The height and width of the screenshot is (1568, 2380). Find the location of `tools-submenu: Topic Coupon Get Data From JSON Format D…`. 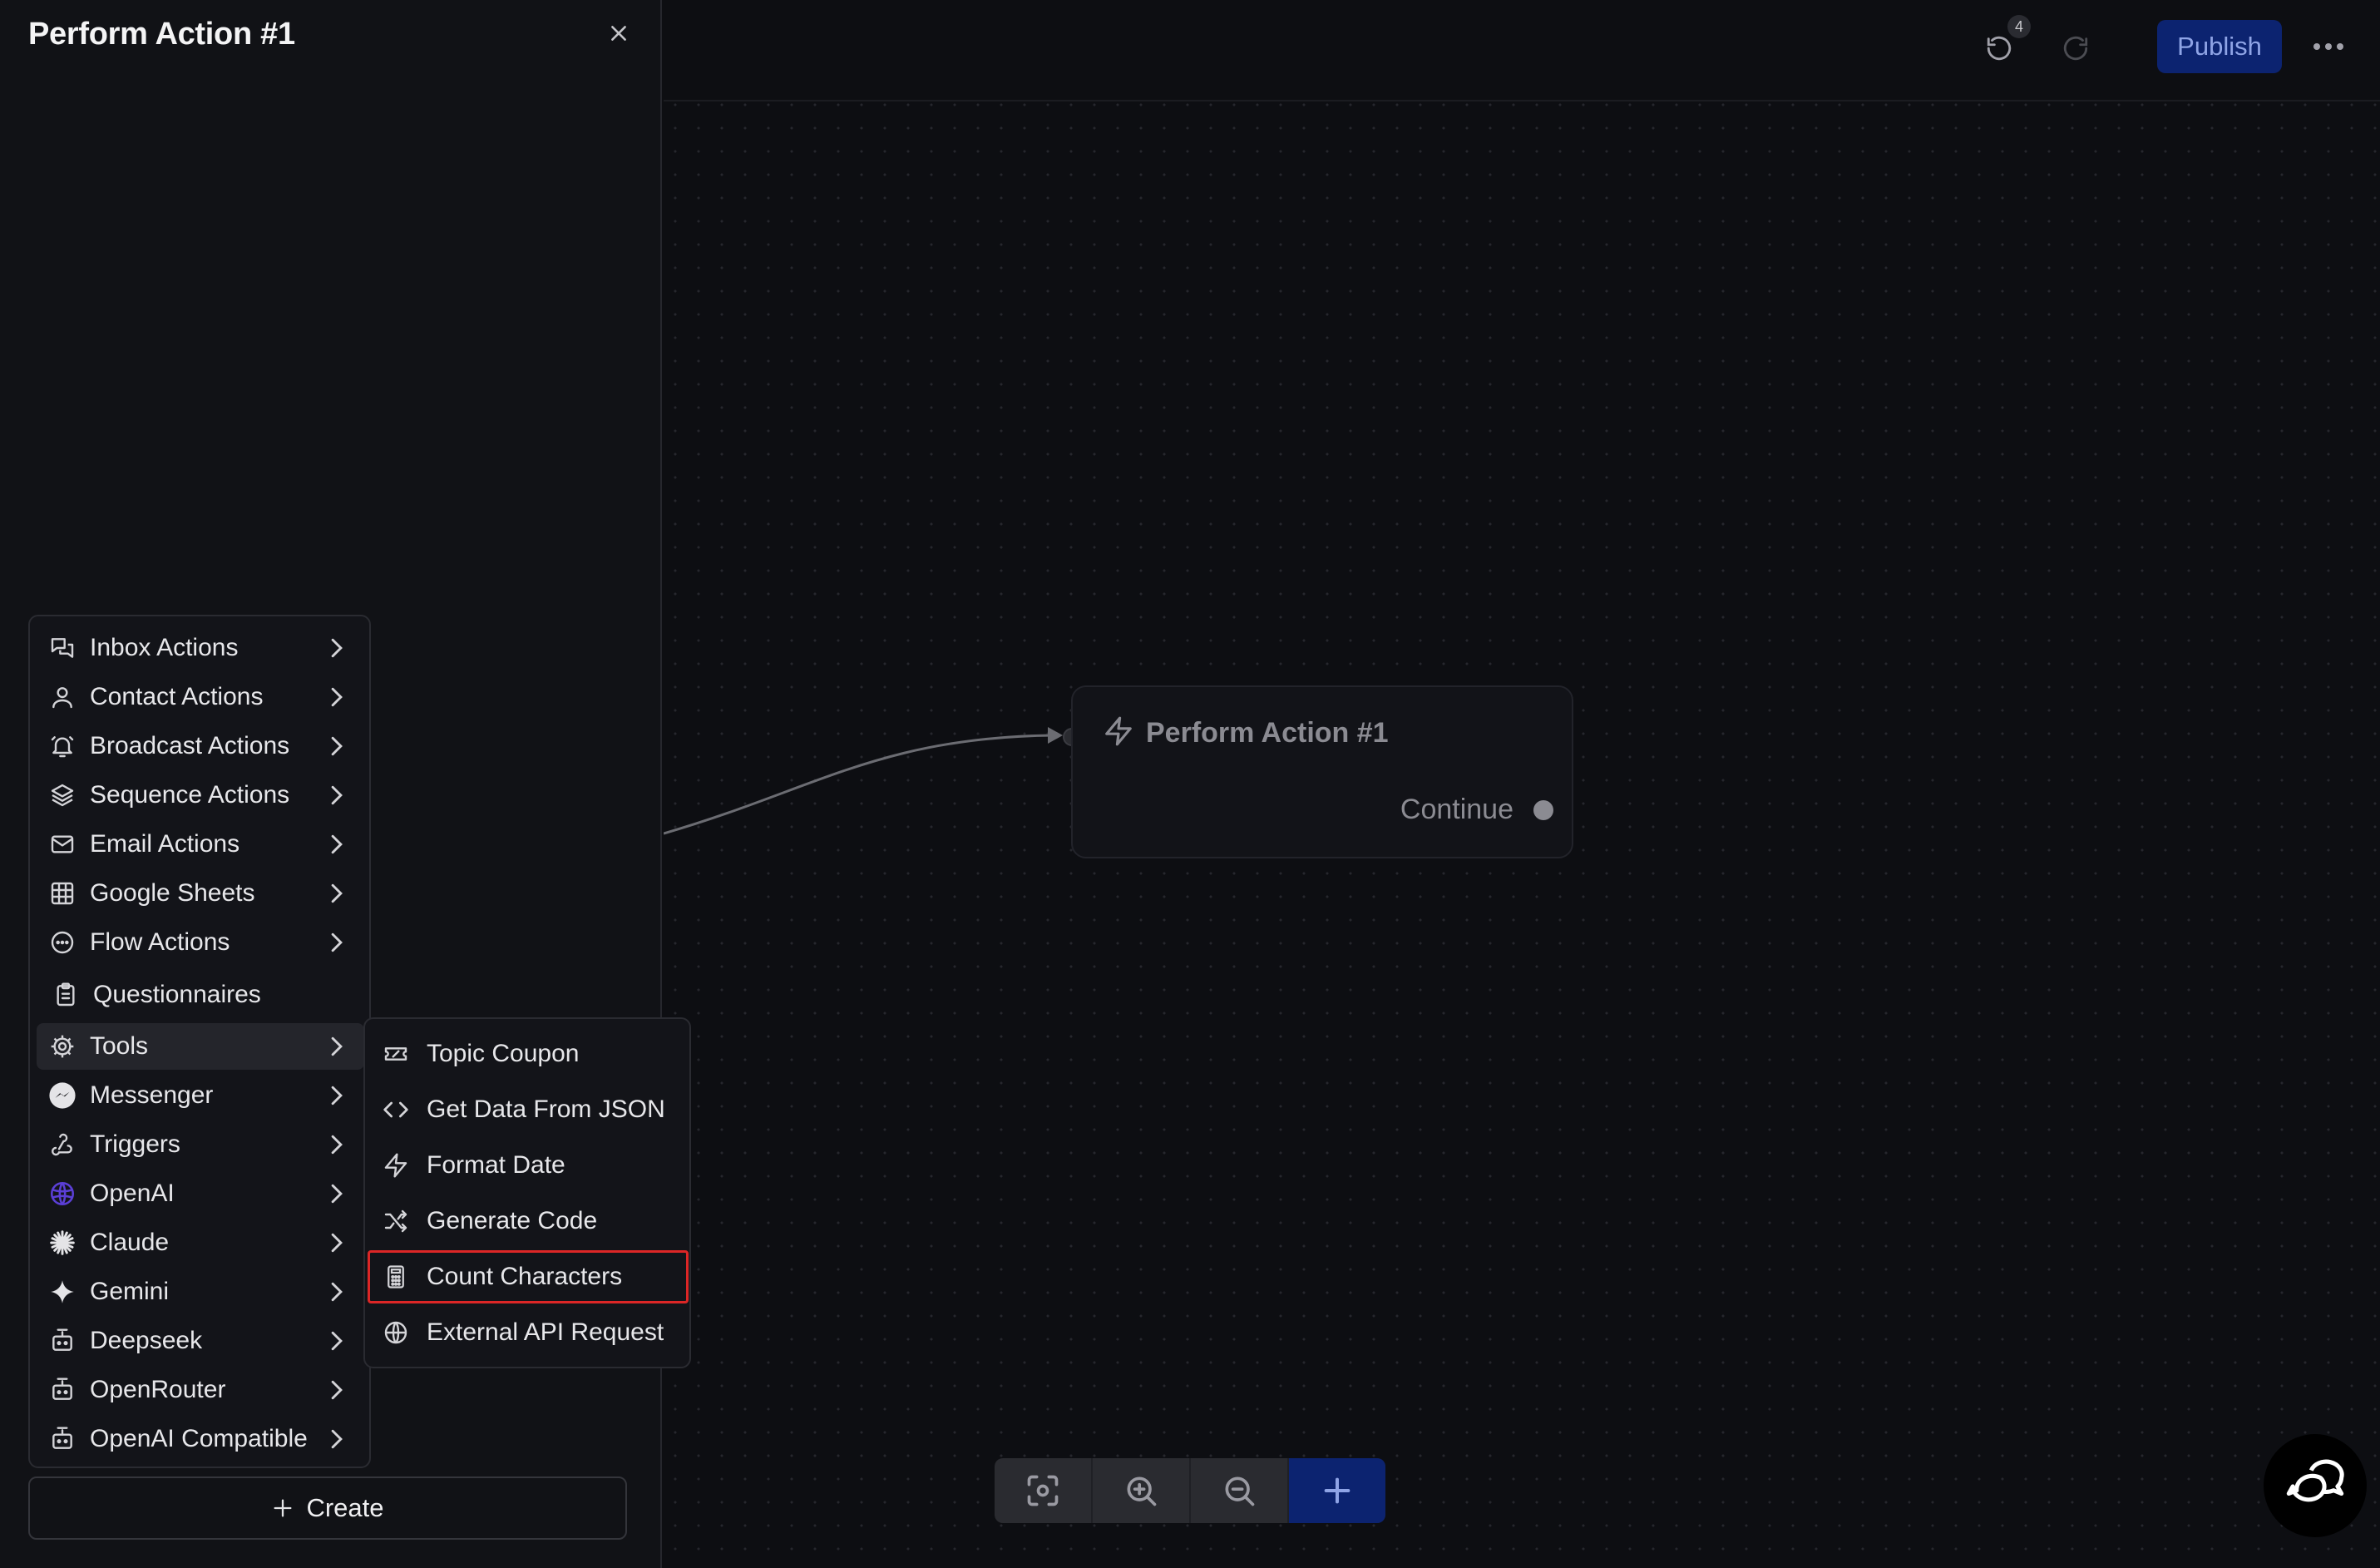

tools-submenu: Topic Coupon Get Data From JSON Format D… is located at coordinates (527, 1192).